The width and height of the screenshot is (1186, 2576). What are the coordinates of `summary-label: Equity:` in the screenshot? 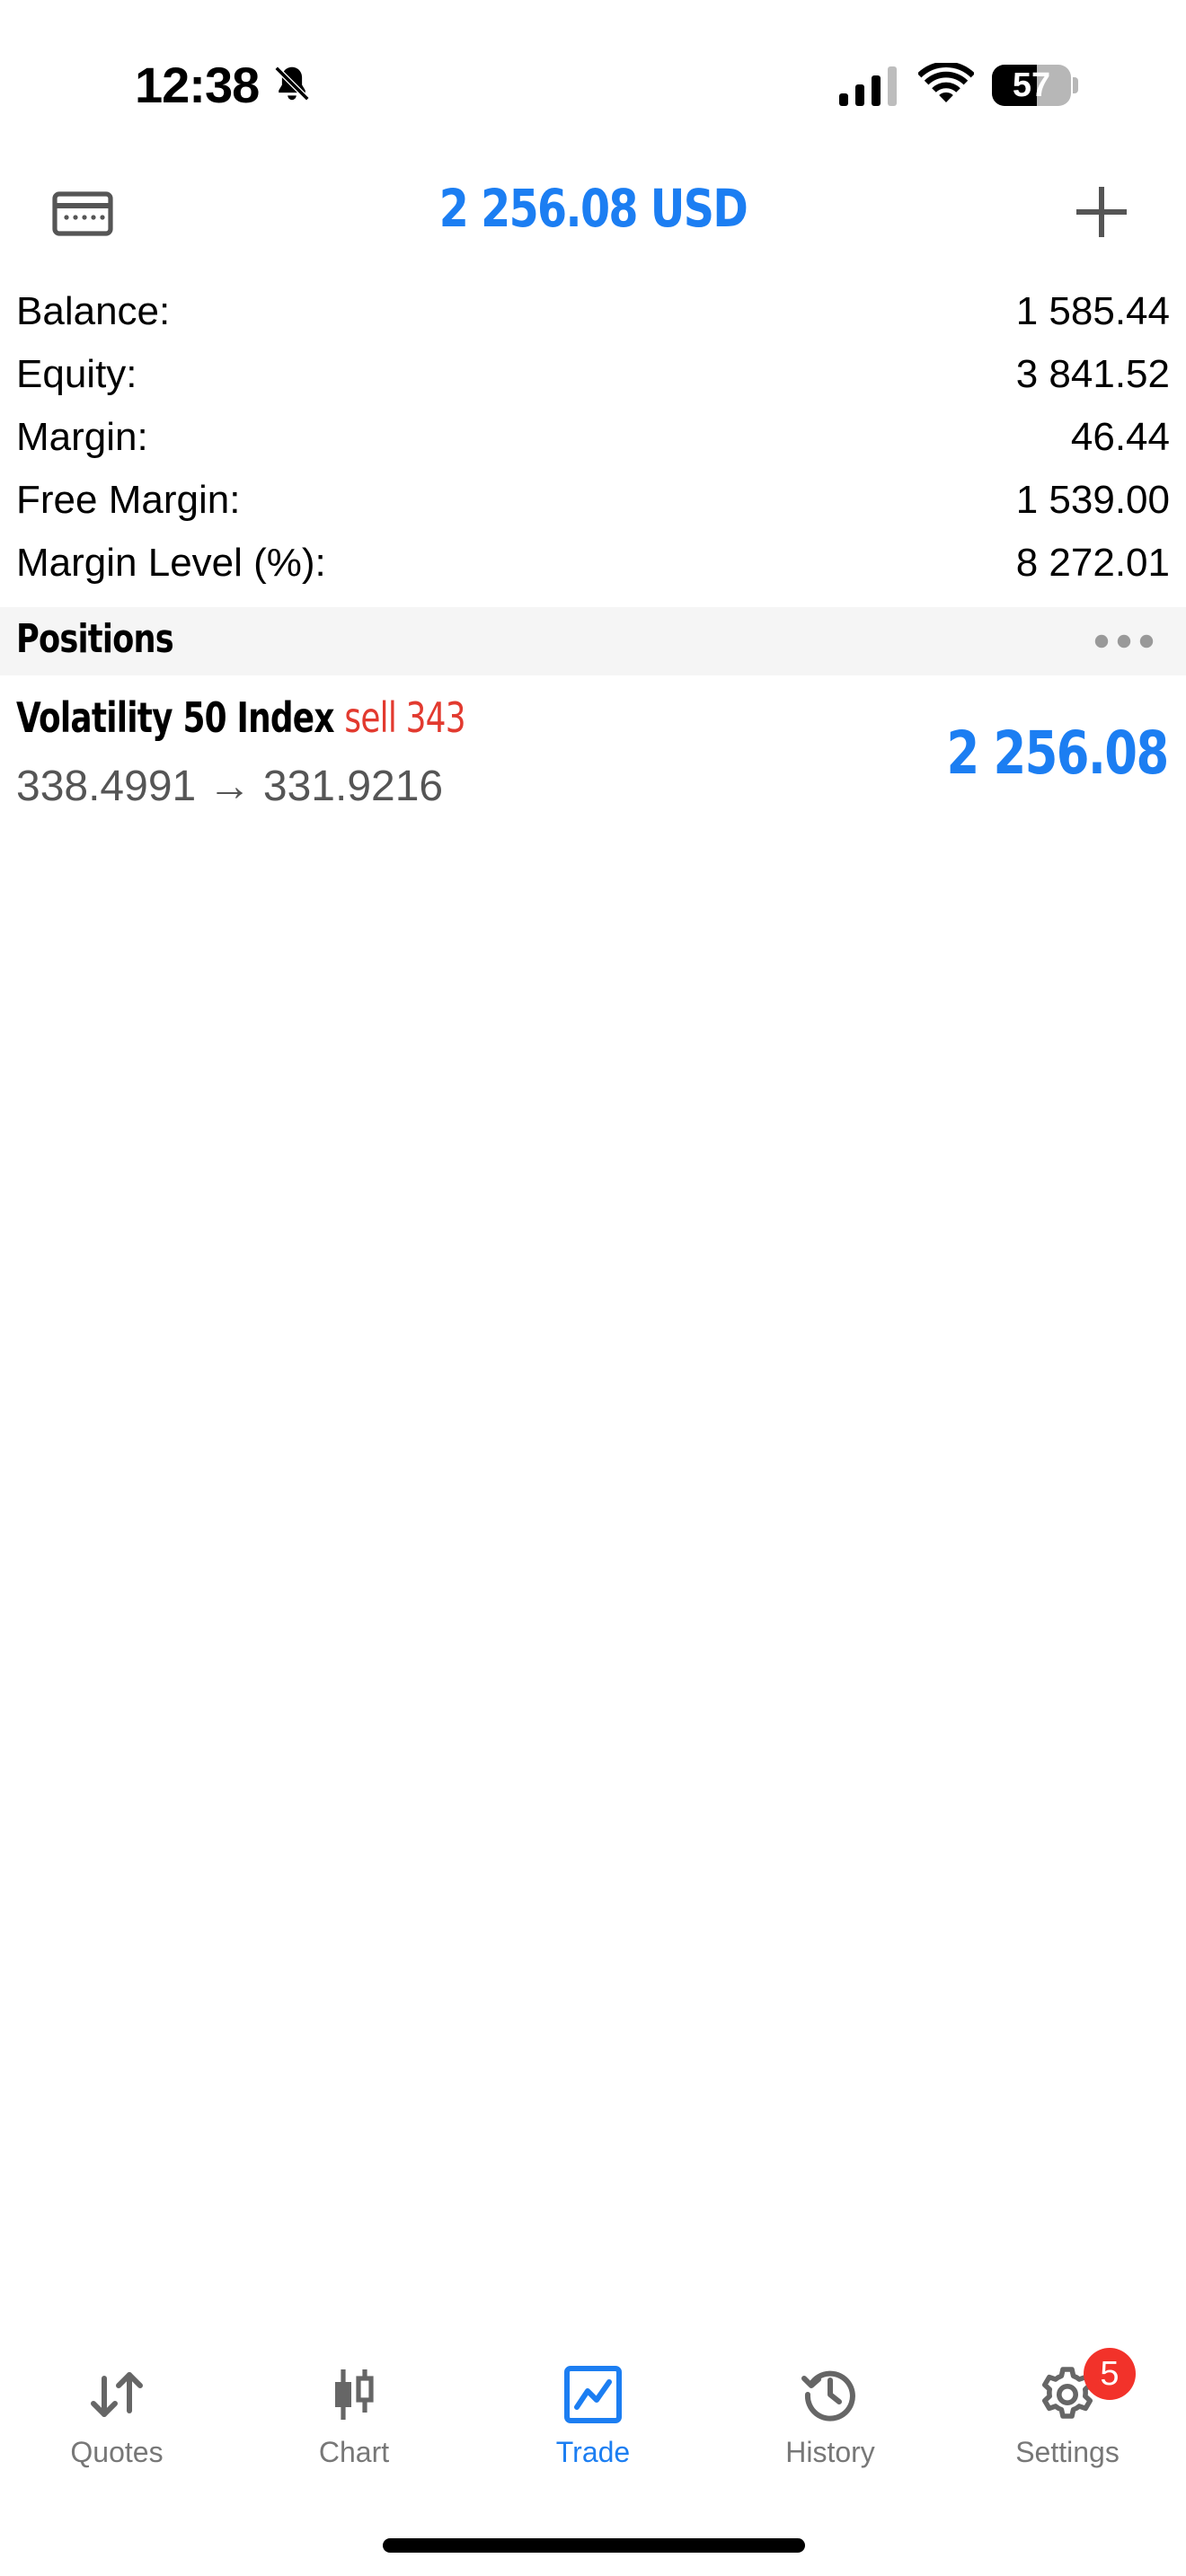 It's located at (76, 374).